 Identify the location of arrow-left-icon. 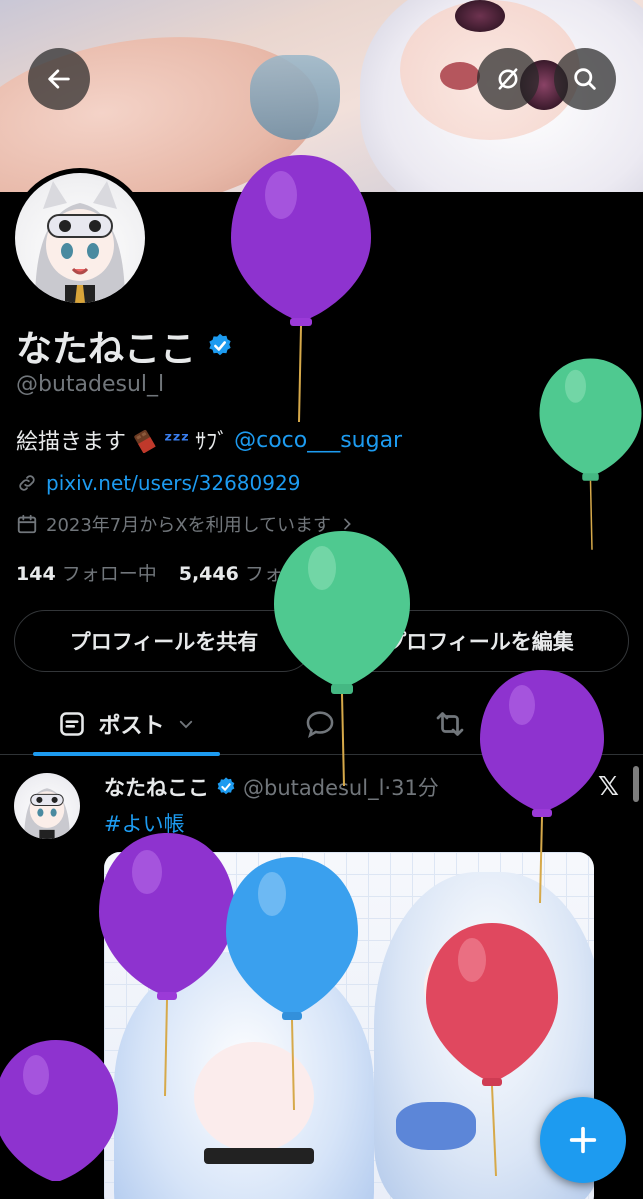
(59, 79).